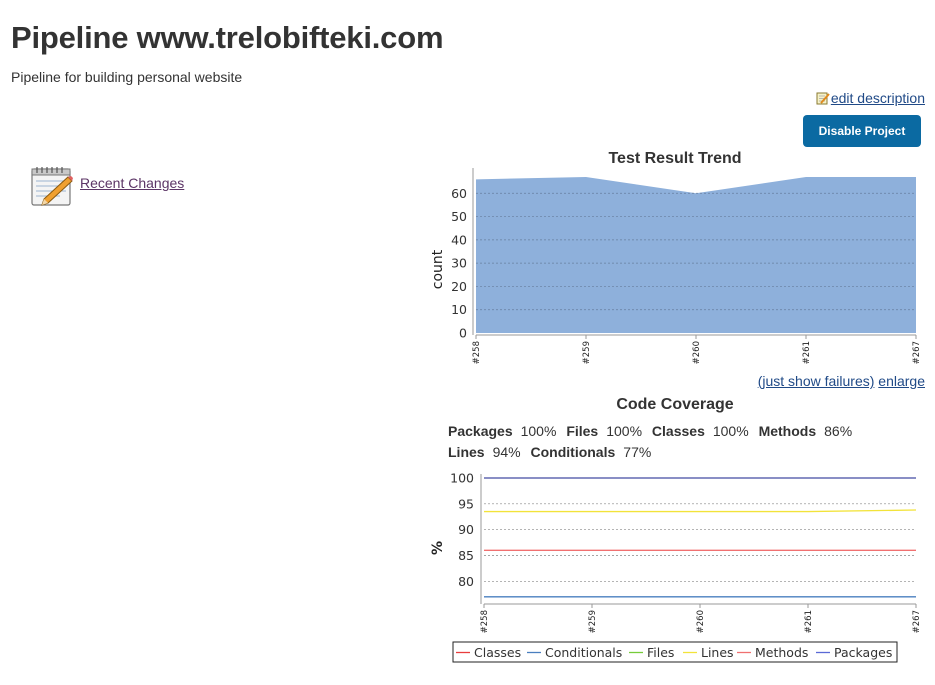 This screenshot has width=935, height=685. Describe the element at coordinates (477, 352) in the screenshot. I see `trend-x-tick-label: #258` at that location.